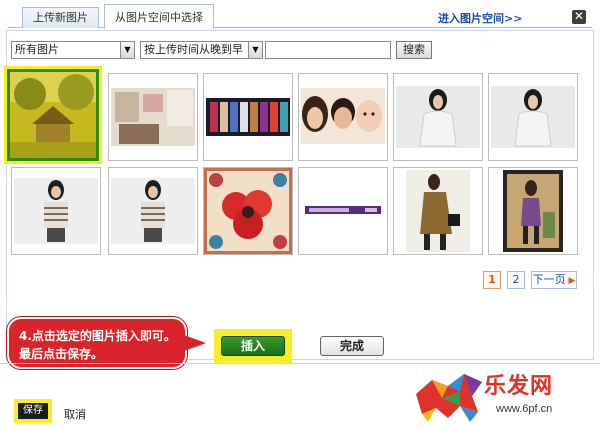  I want to click on insert-highlight: 插入, so click(253, 346).